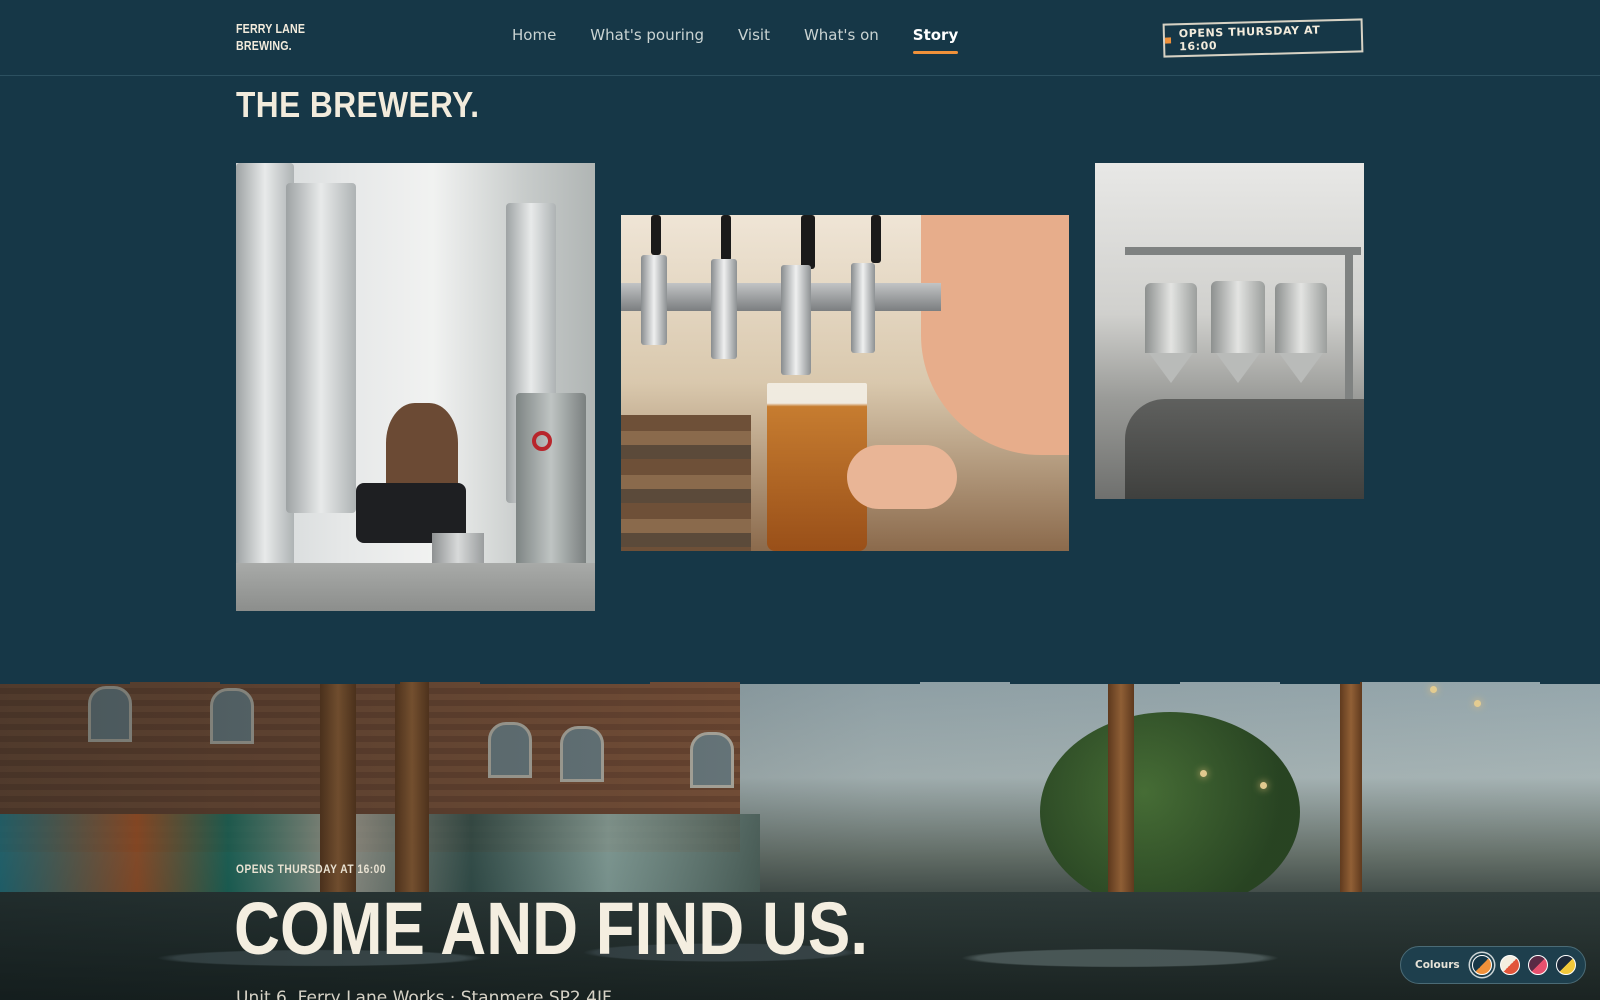  Describe the element at coordinates (321, 348) in the screenshot. I see `tank-shape` at that location.